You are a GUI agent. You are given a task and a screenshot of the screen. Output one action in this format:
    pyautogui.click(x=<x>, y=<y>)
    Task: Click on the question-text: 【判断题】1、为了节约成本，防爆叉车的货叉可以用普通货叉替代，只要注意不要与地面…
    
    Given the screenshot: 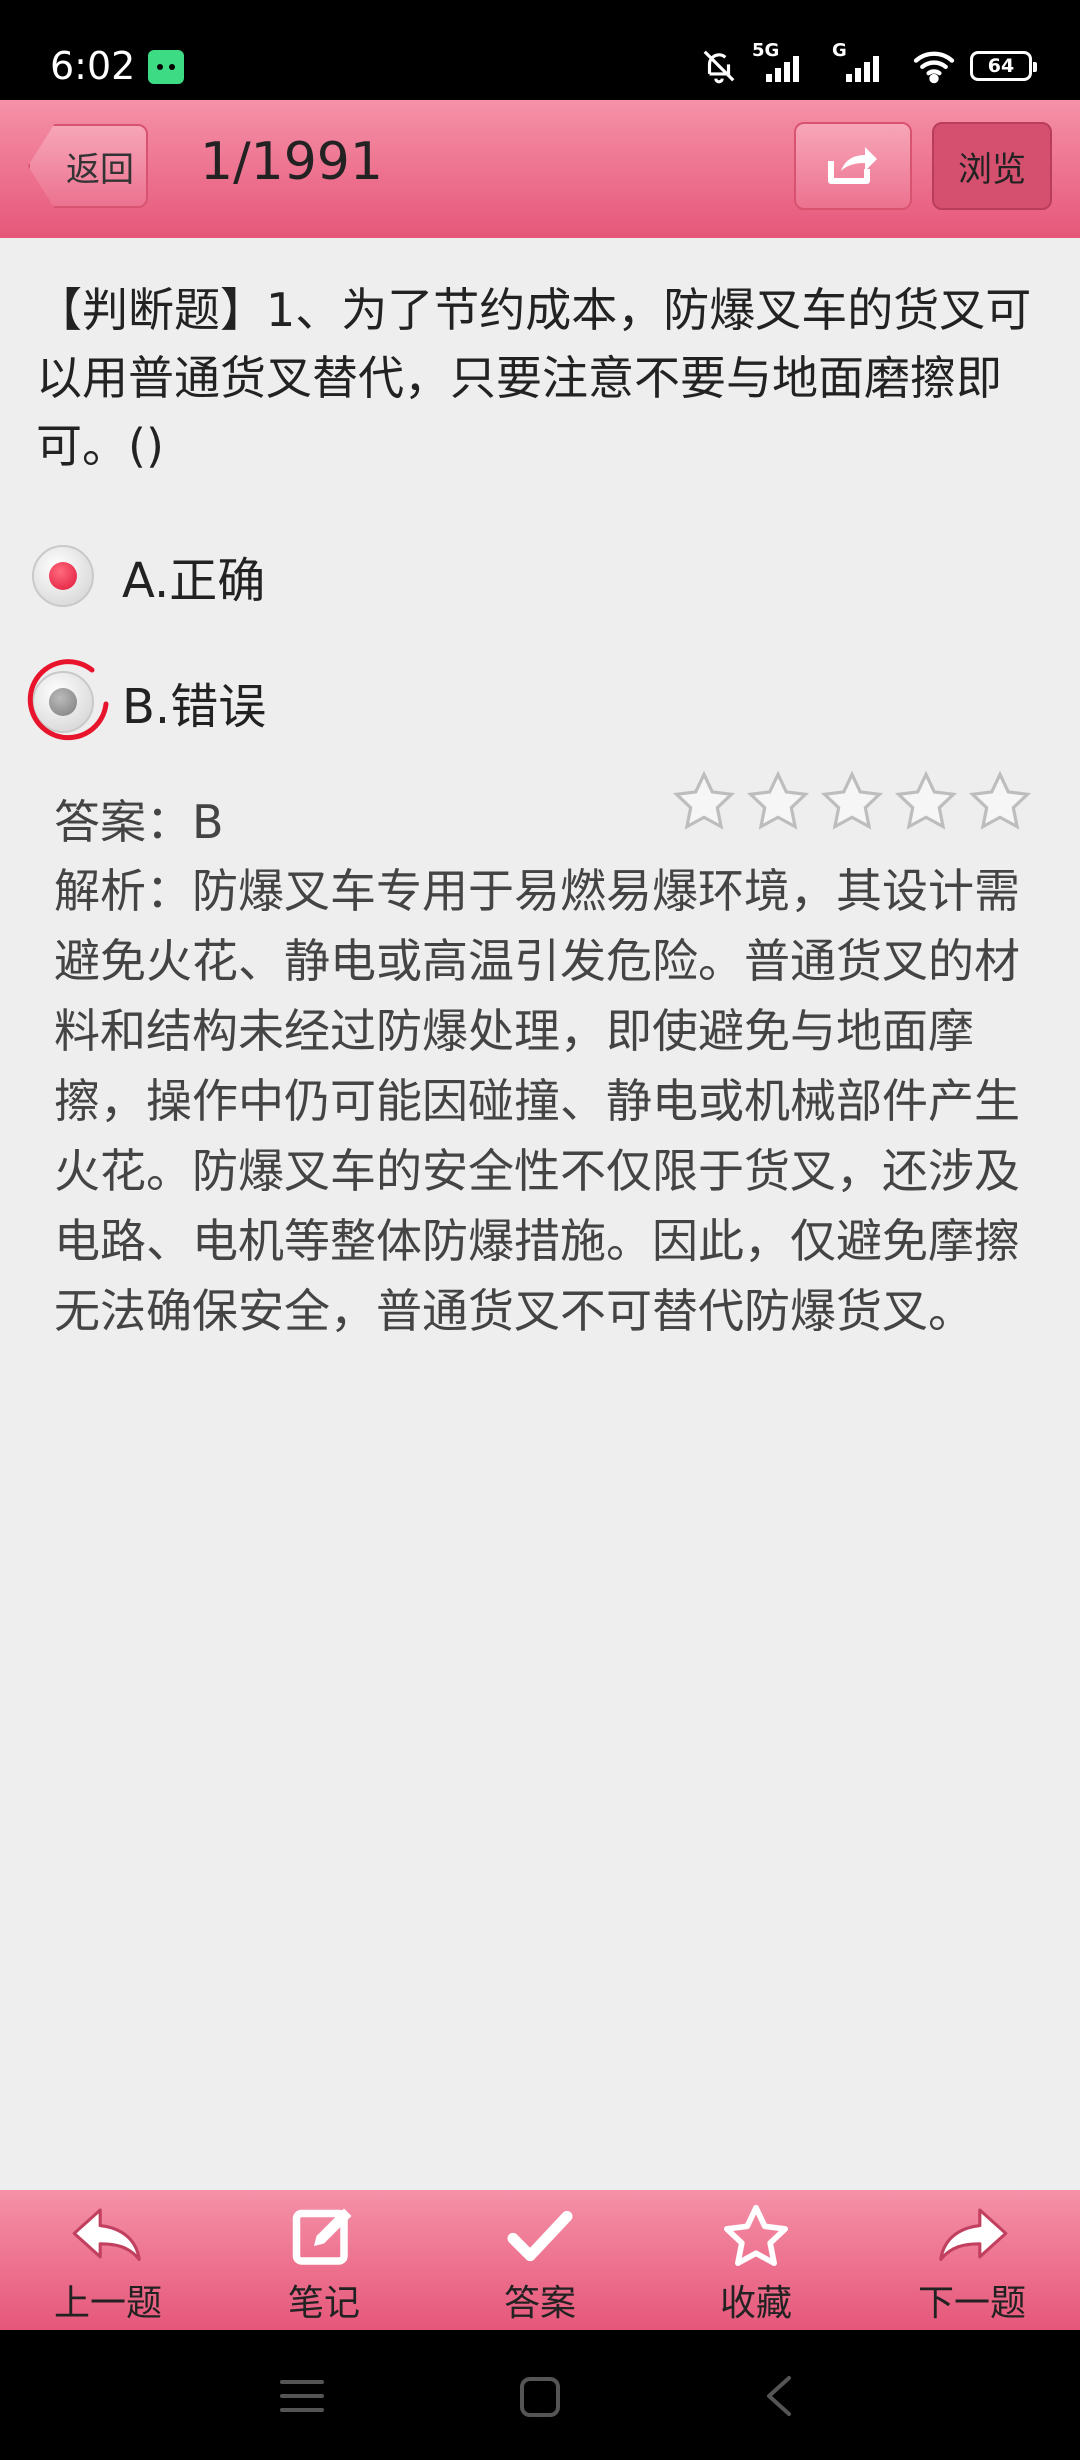 What is the action you would take?
    pyautogui.click(x=534, y=378)
    